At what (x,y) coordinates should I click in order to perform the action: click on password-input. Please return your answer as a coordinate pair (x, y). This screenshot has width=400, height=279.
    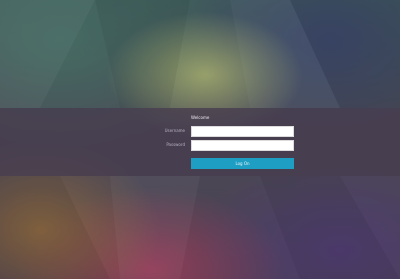
    Looking at the image, I should click on (242, 145).